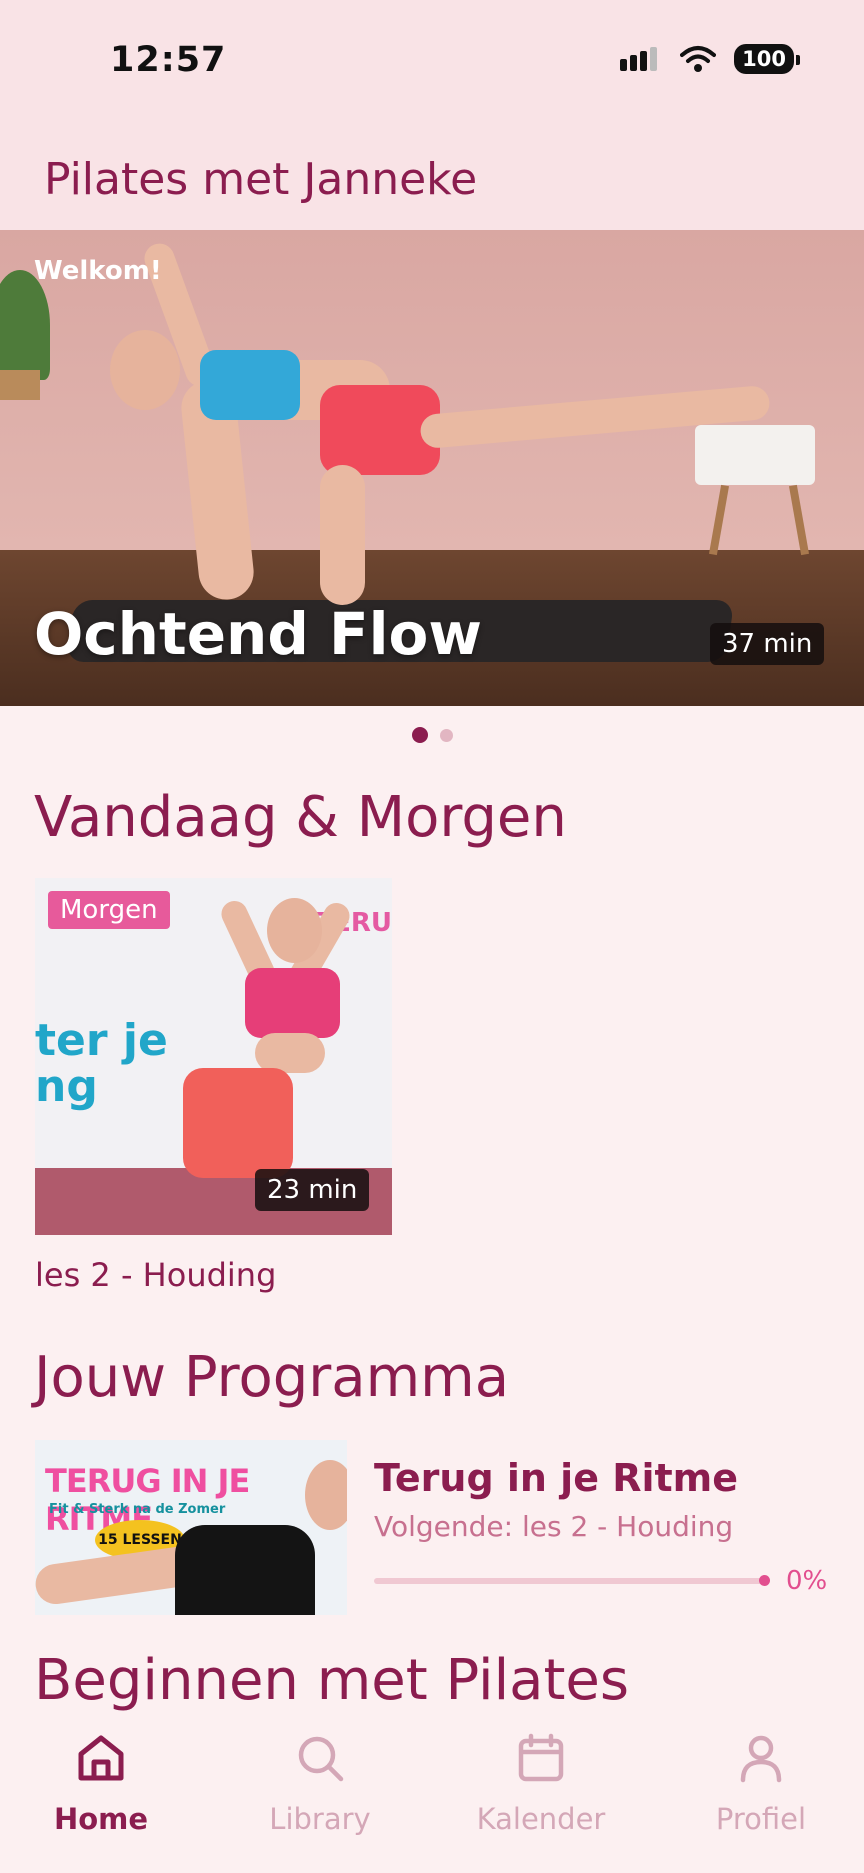  What do you see at coordinates (245, 1570) in the screenshot?
I see `program-image-person-top` at bounding box center [245, 1570].